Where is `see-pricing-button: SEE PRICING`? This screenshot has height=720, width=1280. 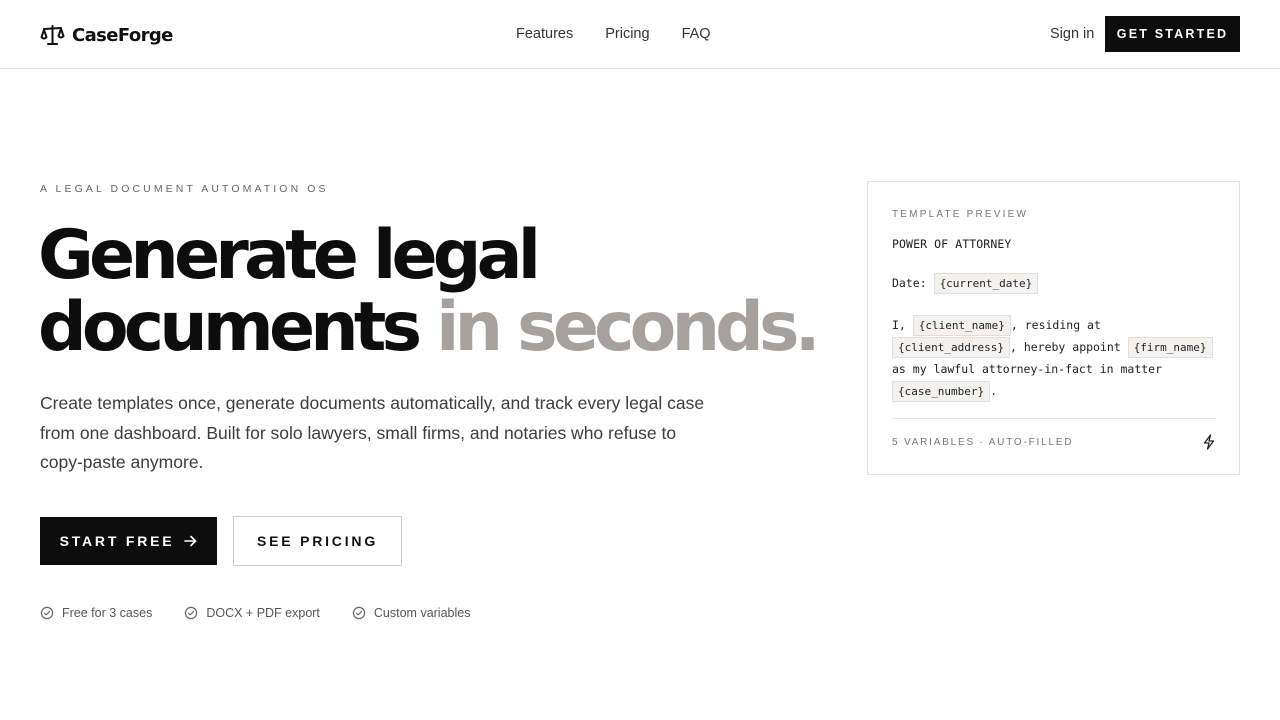 see-pricing-button: SEE PRICING is located at coordinates (317, 541).